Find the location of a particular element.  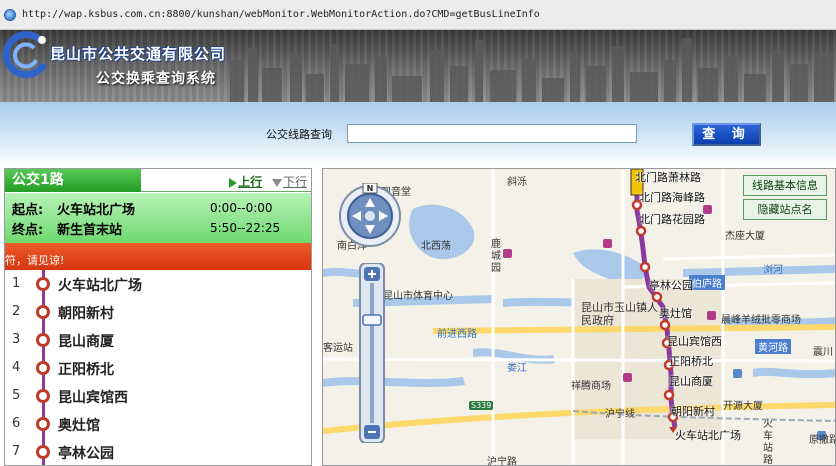

map-stop-label: 朝阳新村 is located at coordinates (693, 411).